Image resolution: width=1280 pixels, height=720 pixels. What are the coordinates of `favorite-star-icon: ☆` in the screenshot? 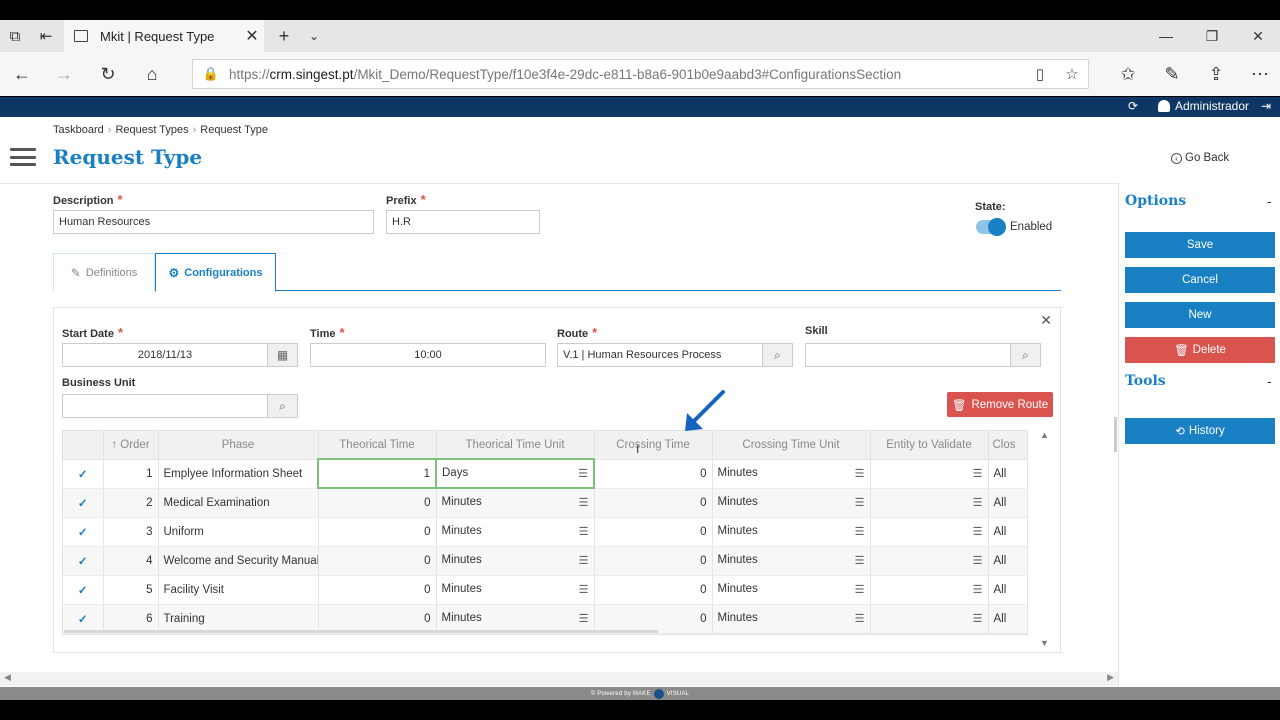 It's located at (1072, 74).